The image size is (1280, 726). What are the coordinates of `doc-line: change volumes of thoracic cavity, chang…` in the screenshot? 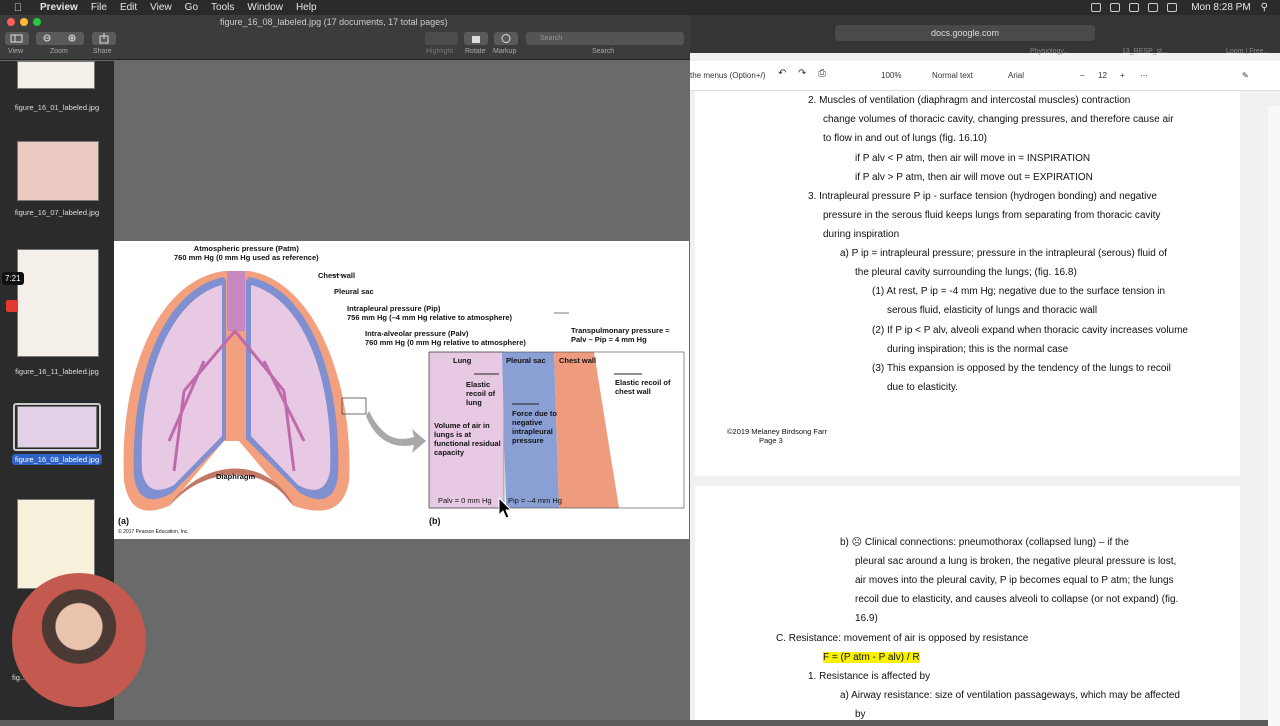 It's located at (998, 119).